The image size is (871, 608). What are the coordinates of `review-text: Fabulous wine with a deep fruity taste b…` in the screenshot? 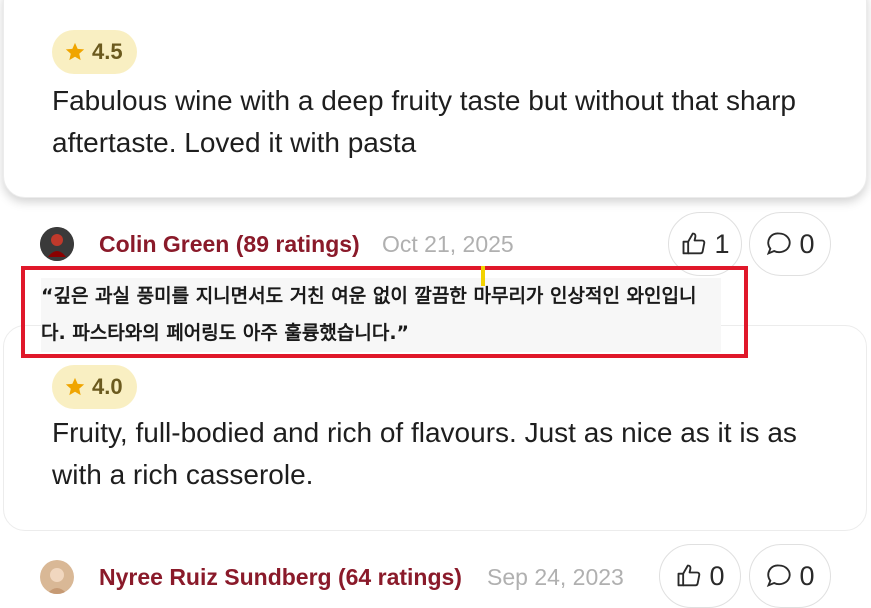 It's located at (424, 121).